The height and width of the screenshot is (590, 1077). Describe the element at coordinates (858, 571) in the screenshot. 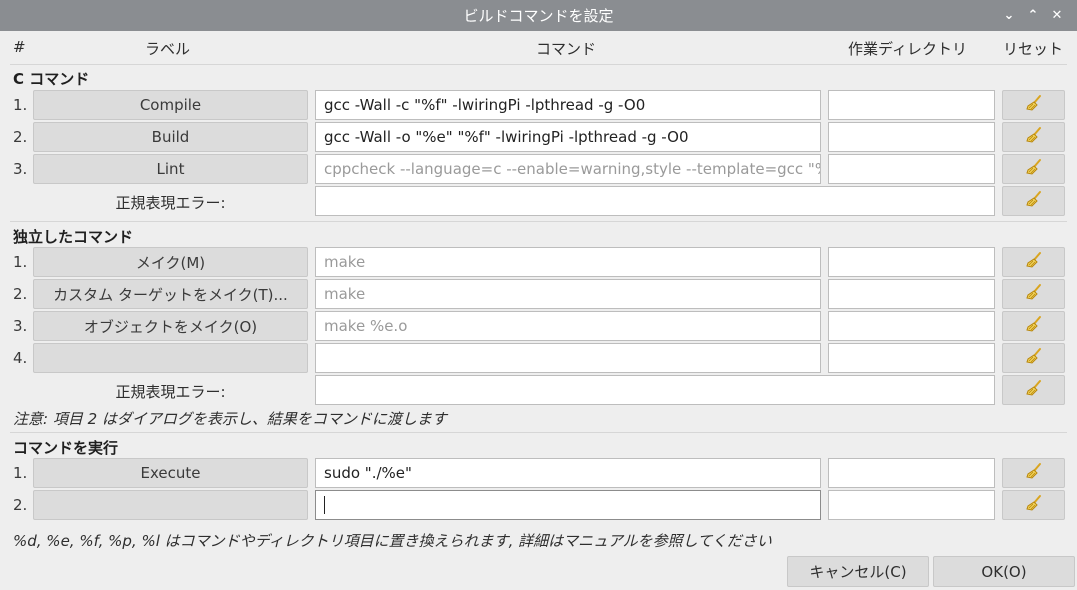

I see `cancel-button: キャンセル(C)` at that location.